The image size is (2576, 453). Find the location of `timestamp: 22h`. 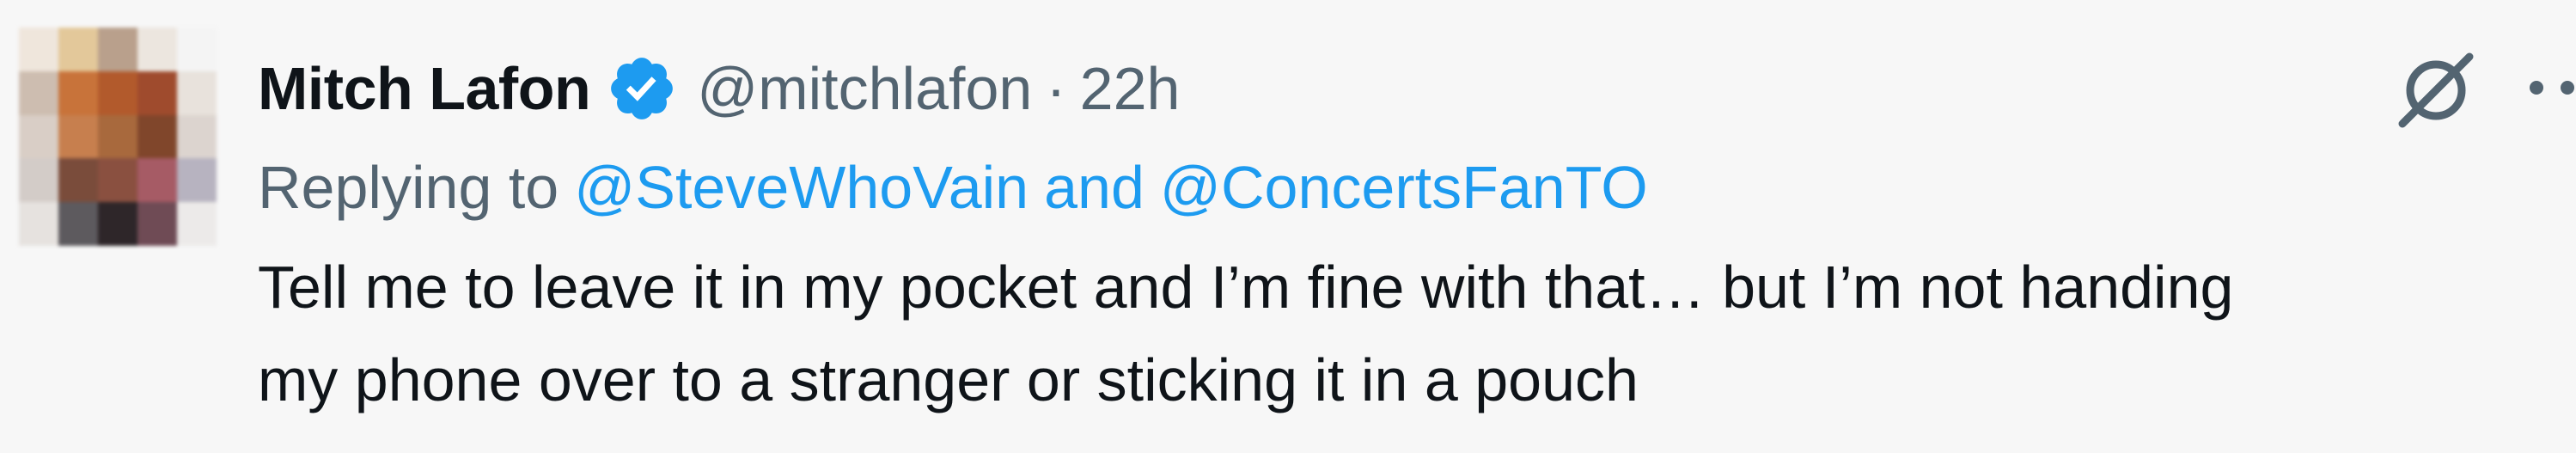

timestamp: 22h is located at coordinates (1130, 88).